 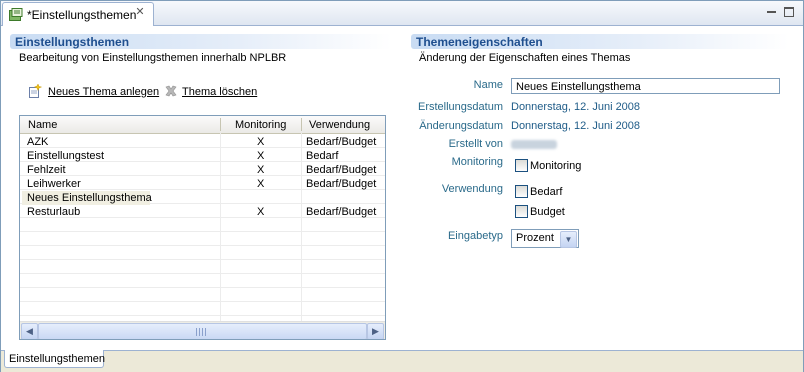 What do you see at coordinates (535, 238) in the screenshot?
I see `eingabetyp-value: Prozent` at bounding box center [535, 238].